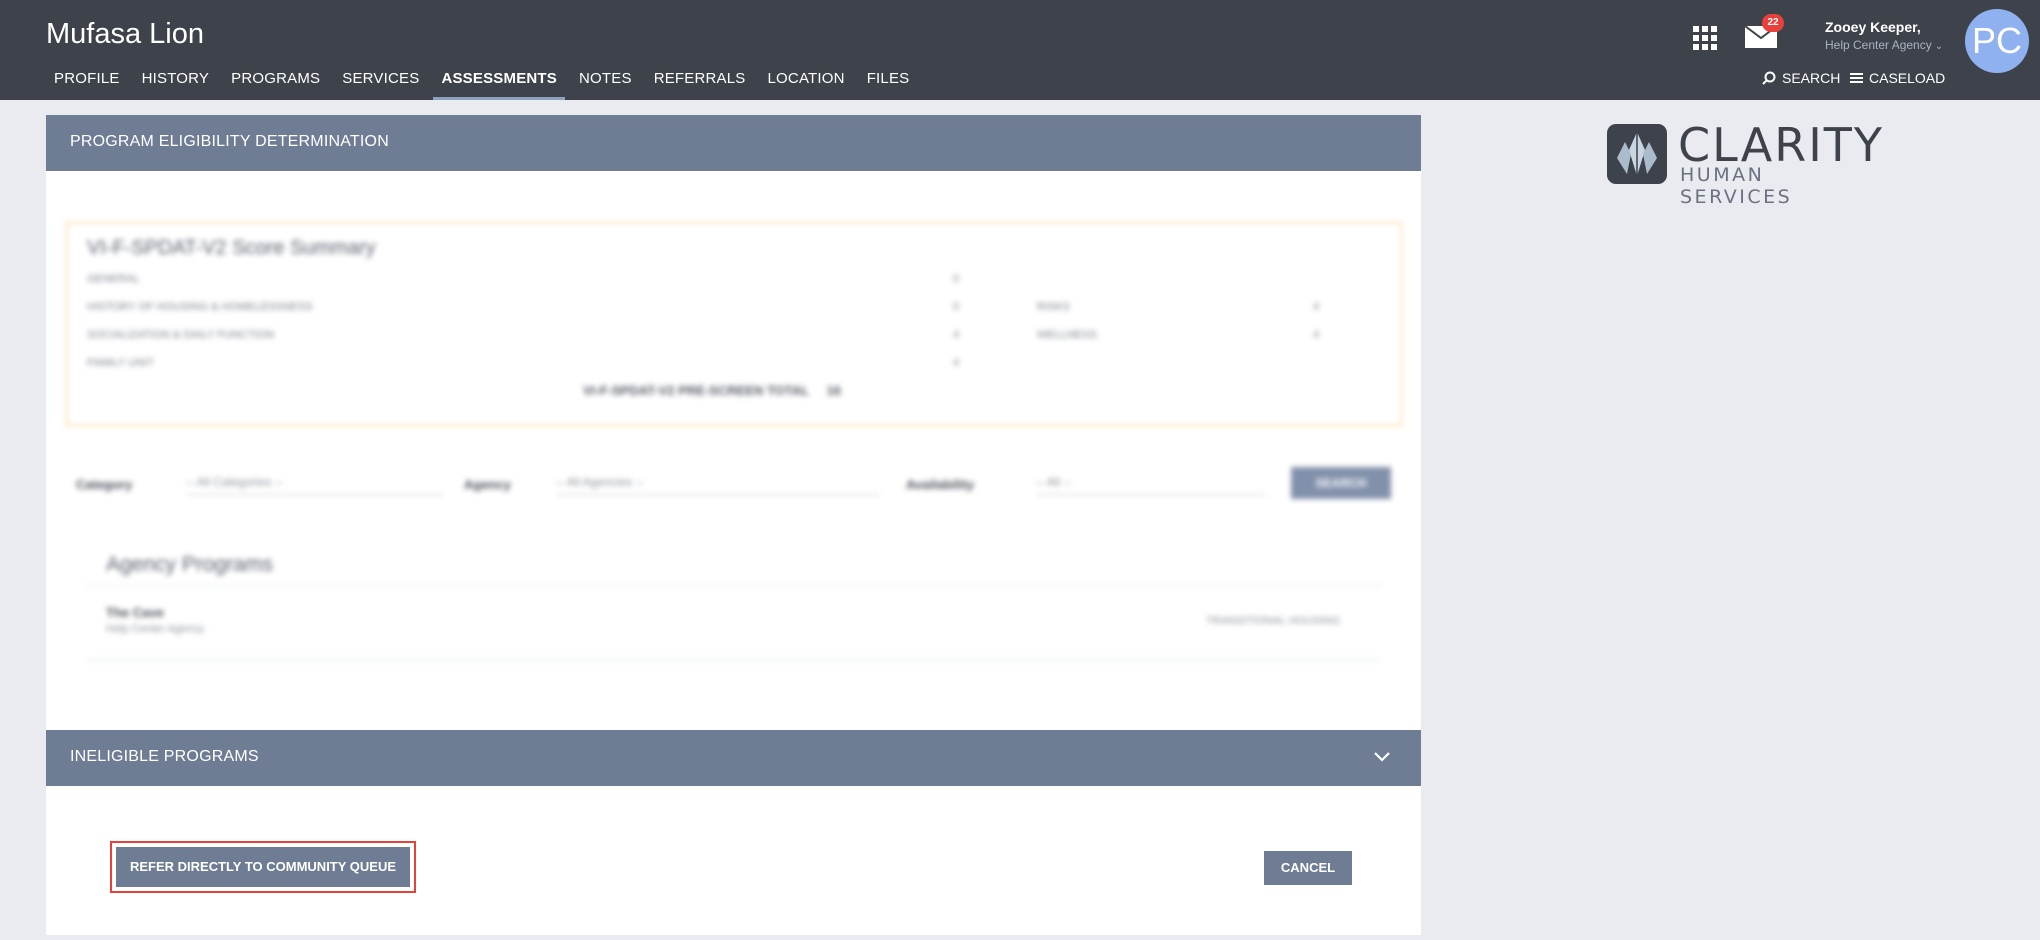  Describe the element at coordinates (888, 81) in the screenshot. I see `tab-files: FILES` at that location.